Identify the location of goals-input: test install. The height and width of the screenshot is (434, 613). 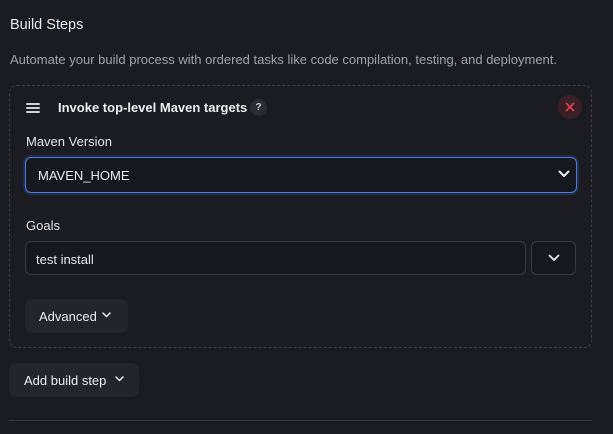
(275, 258).